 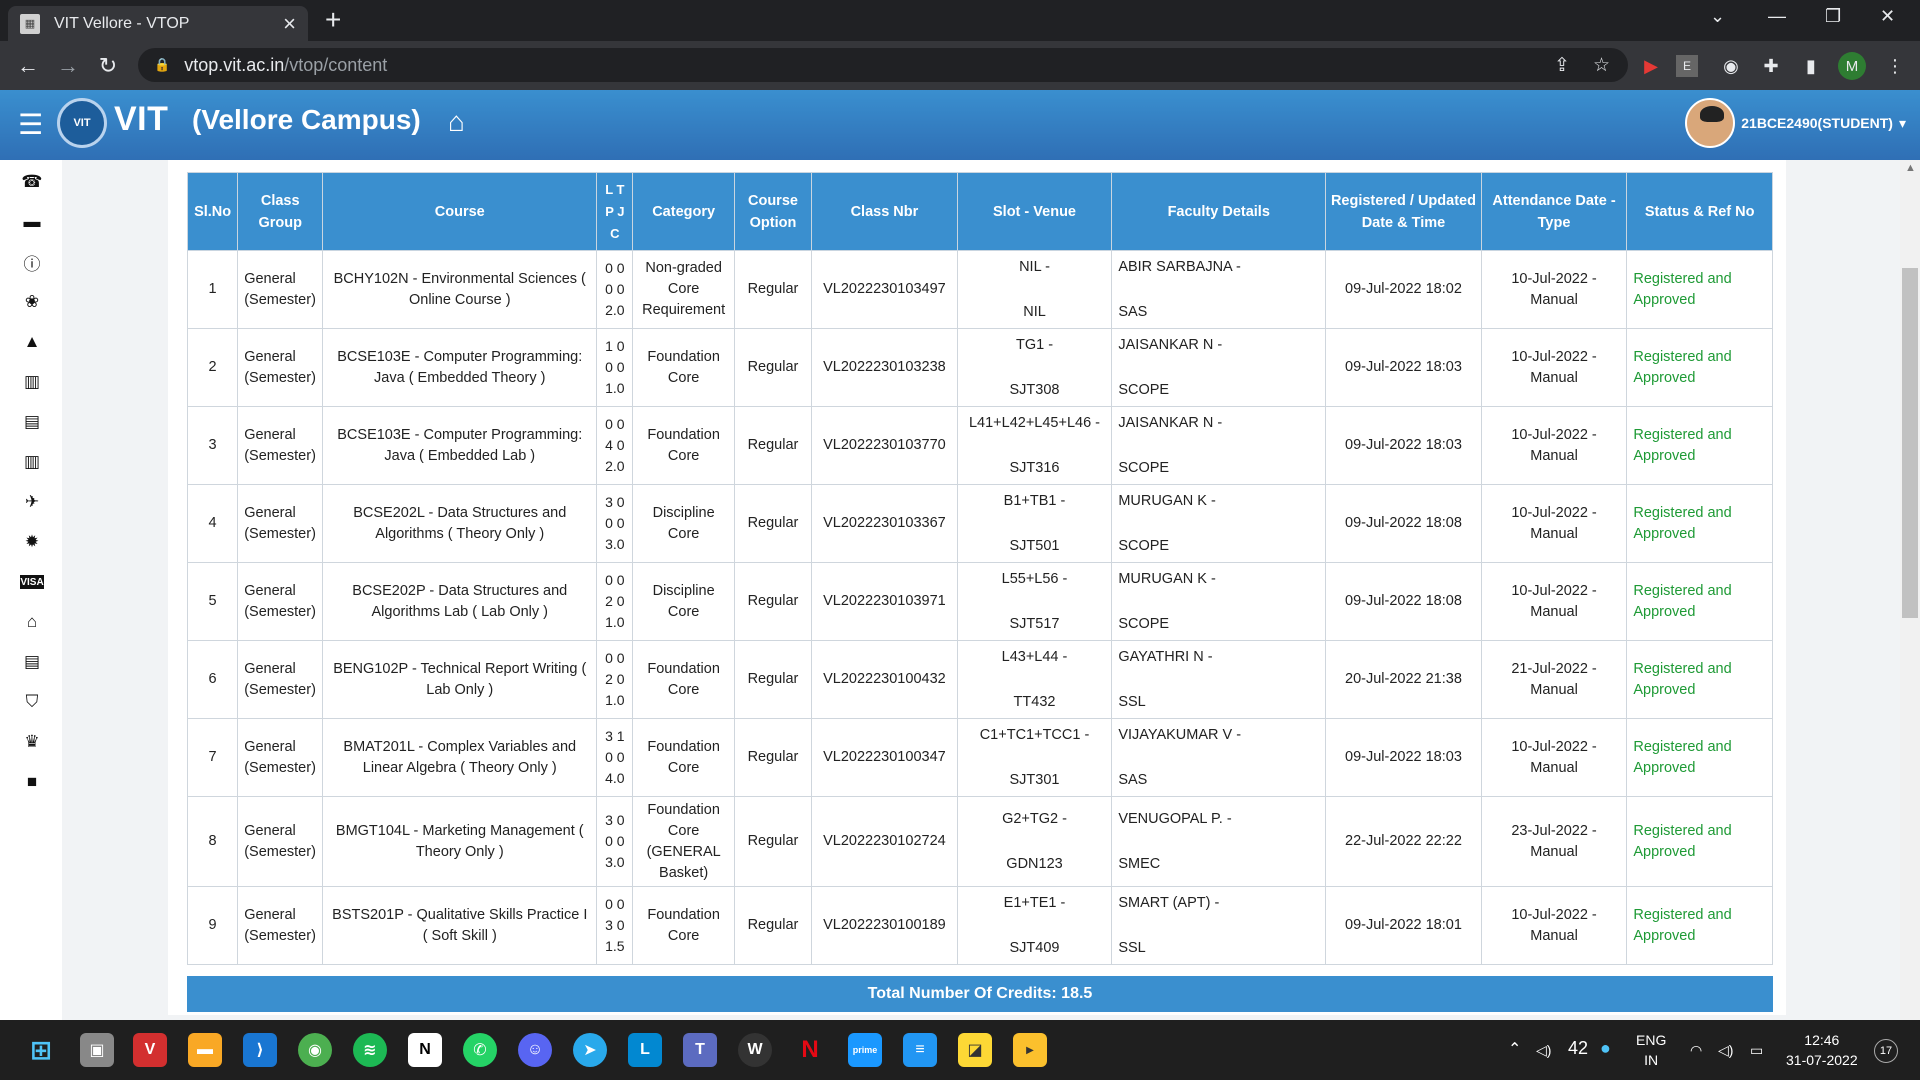 What do you see at coordinates (41, 1050) in the screenshot?
I see `windows-start-icon: ⊞` at bounding box center [41, 1050].